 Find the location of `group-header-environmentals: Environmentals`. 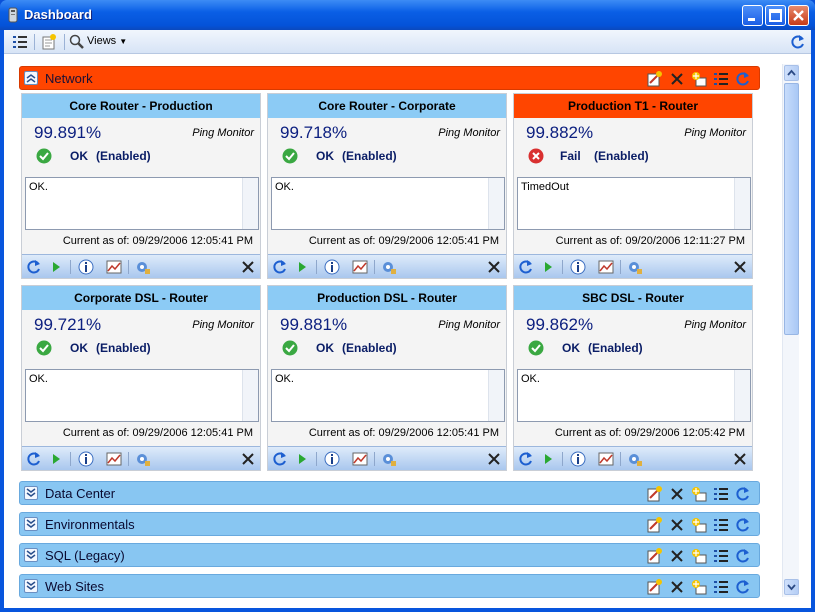

group-header-environmentals: Environmentals is located at coordinates (389, 524).